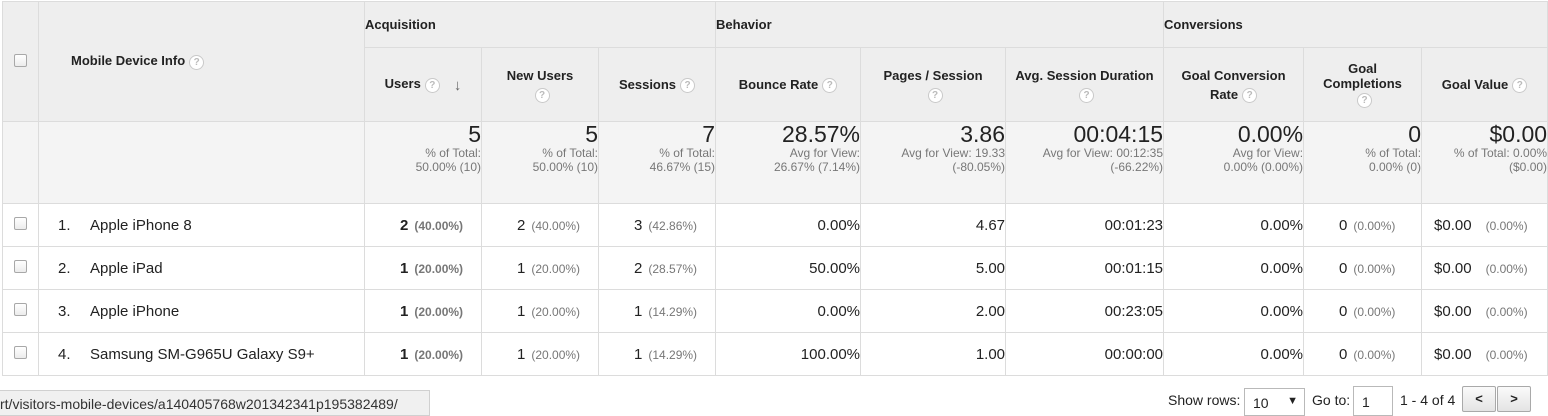 This screenshot has width=1548, height=416. I want to click on goal-completions-label-line2: Completions, so click(1362, 84).